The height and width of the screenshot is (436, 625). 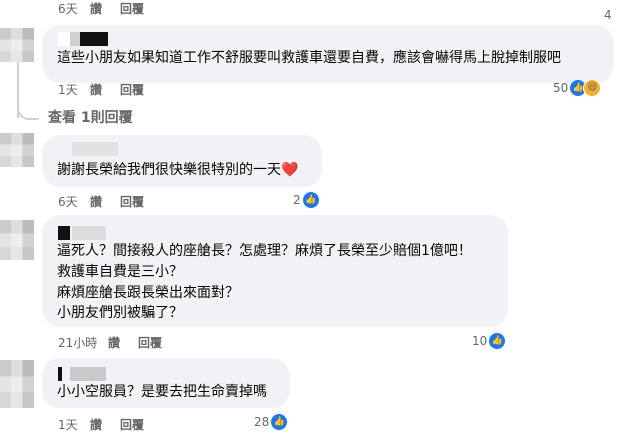 What do you see at coordinates (178, 170) in the screenshot?
I see `comment-text: 謝謝長榮給我們很快樂很特別的一天❤️` at bounding box center [178, 170].